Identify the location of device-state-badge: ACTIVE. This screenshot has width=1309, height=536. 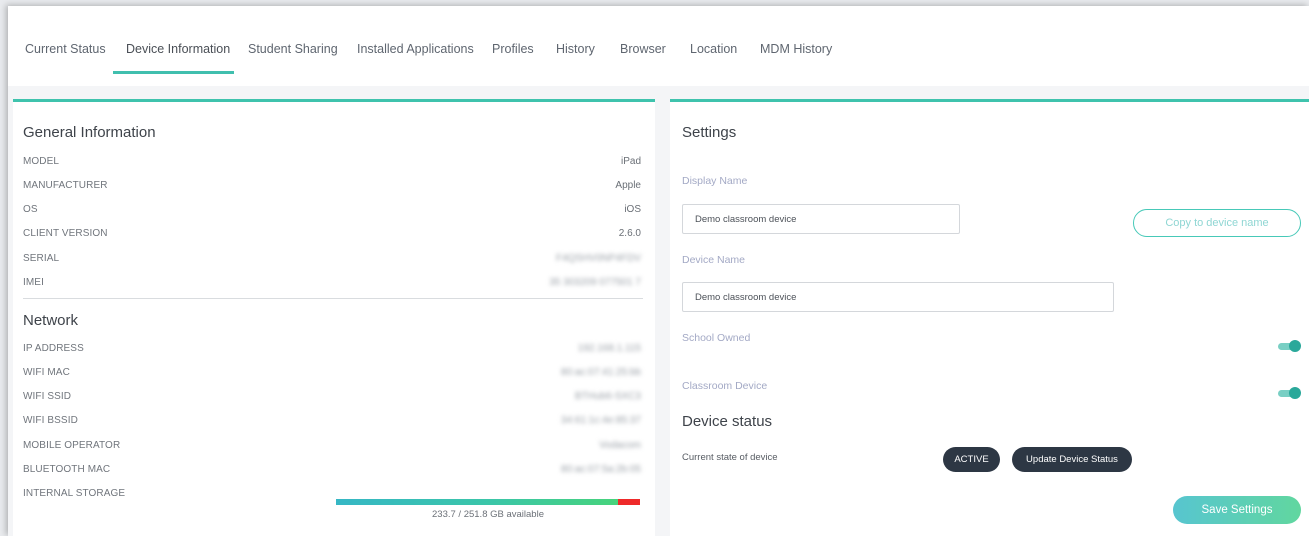
(971, 459).